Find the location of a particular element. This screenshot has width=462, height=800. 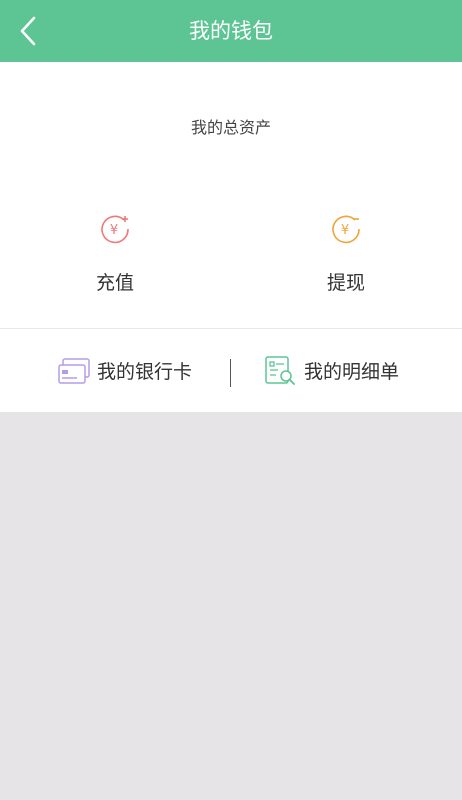

recharge-button: ¥ 充值 is located at coordinates (115, 262).